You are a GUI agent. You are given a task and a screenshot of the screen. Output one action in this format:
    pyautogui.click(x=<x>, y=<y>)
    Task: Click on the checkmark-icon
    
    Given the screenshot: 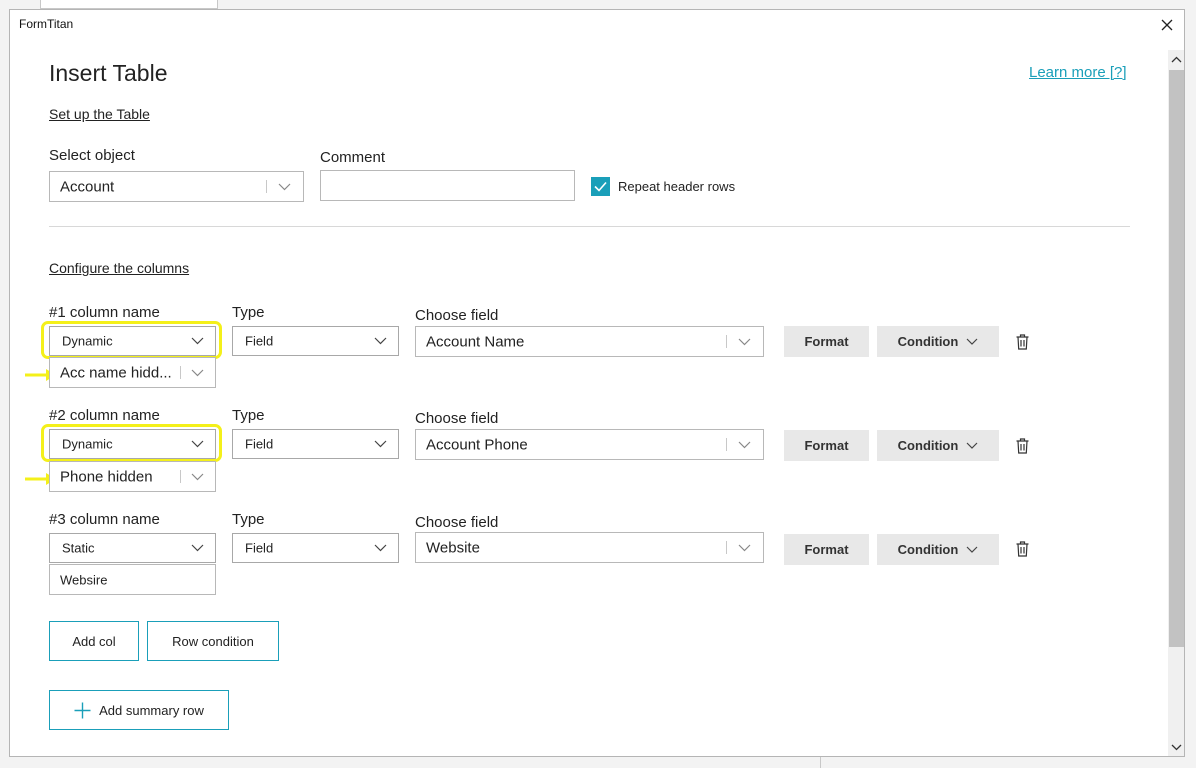 What is the action you would take?
    pyautogui.click(x=600, y=186)
    